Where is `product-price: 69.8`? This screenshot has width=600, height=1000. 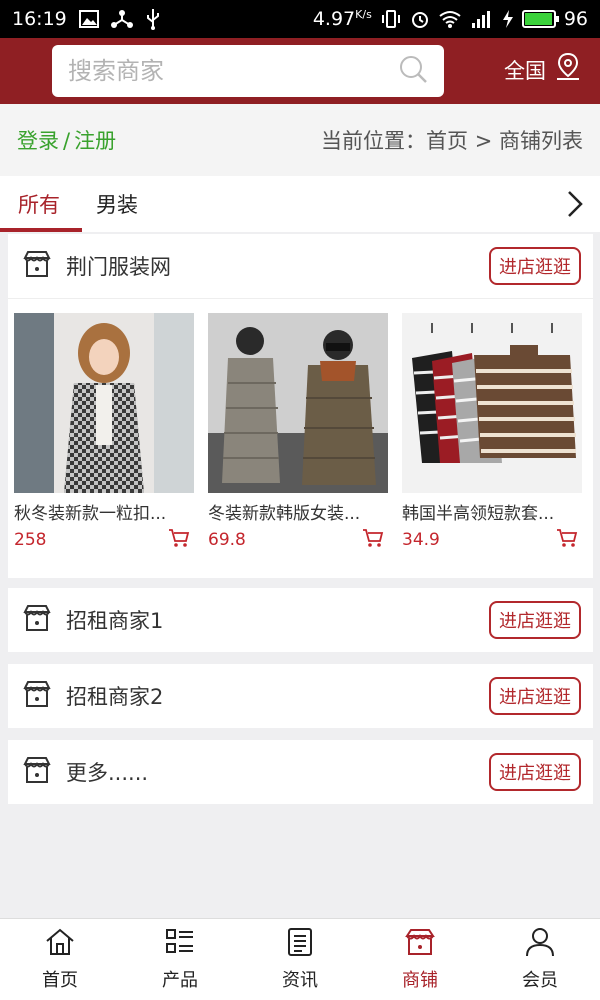 product-price: 69.8 is located at coordinates (227, 540).